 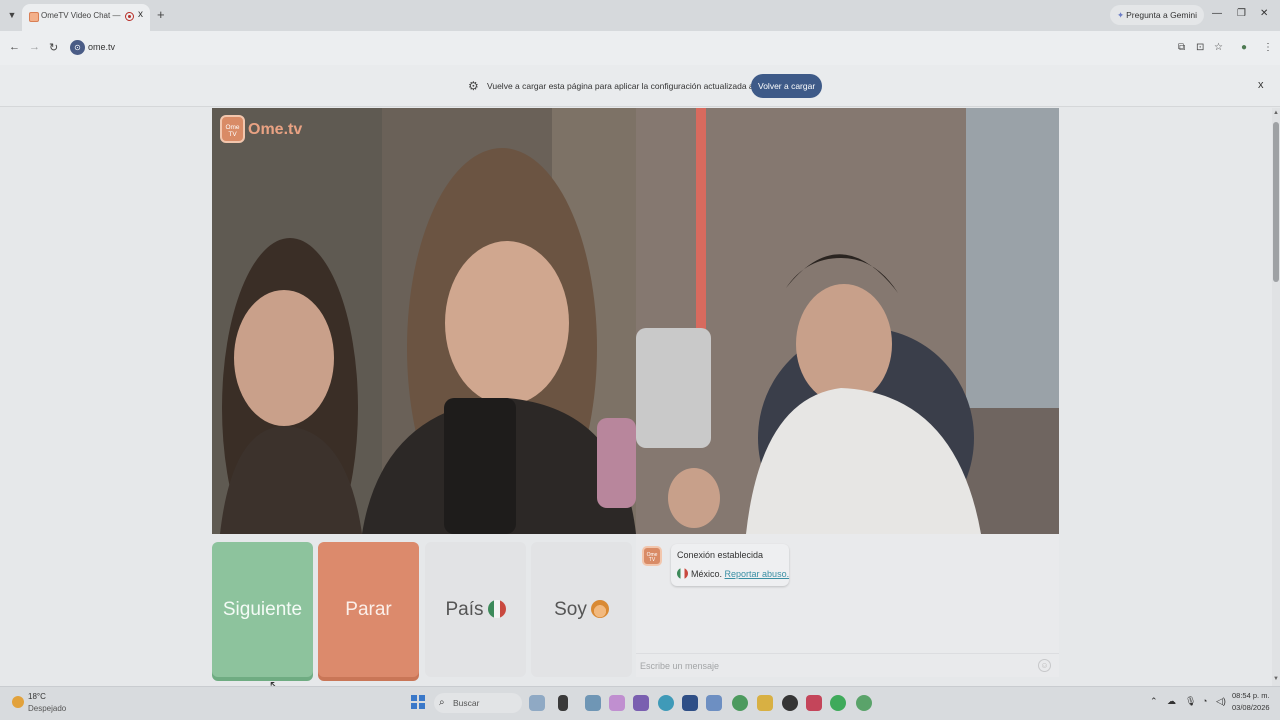 I want to click on url-text: ome.tv, so click(x=101, y=47).